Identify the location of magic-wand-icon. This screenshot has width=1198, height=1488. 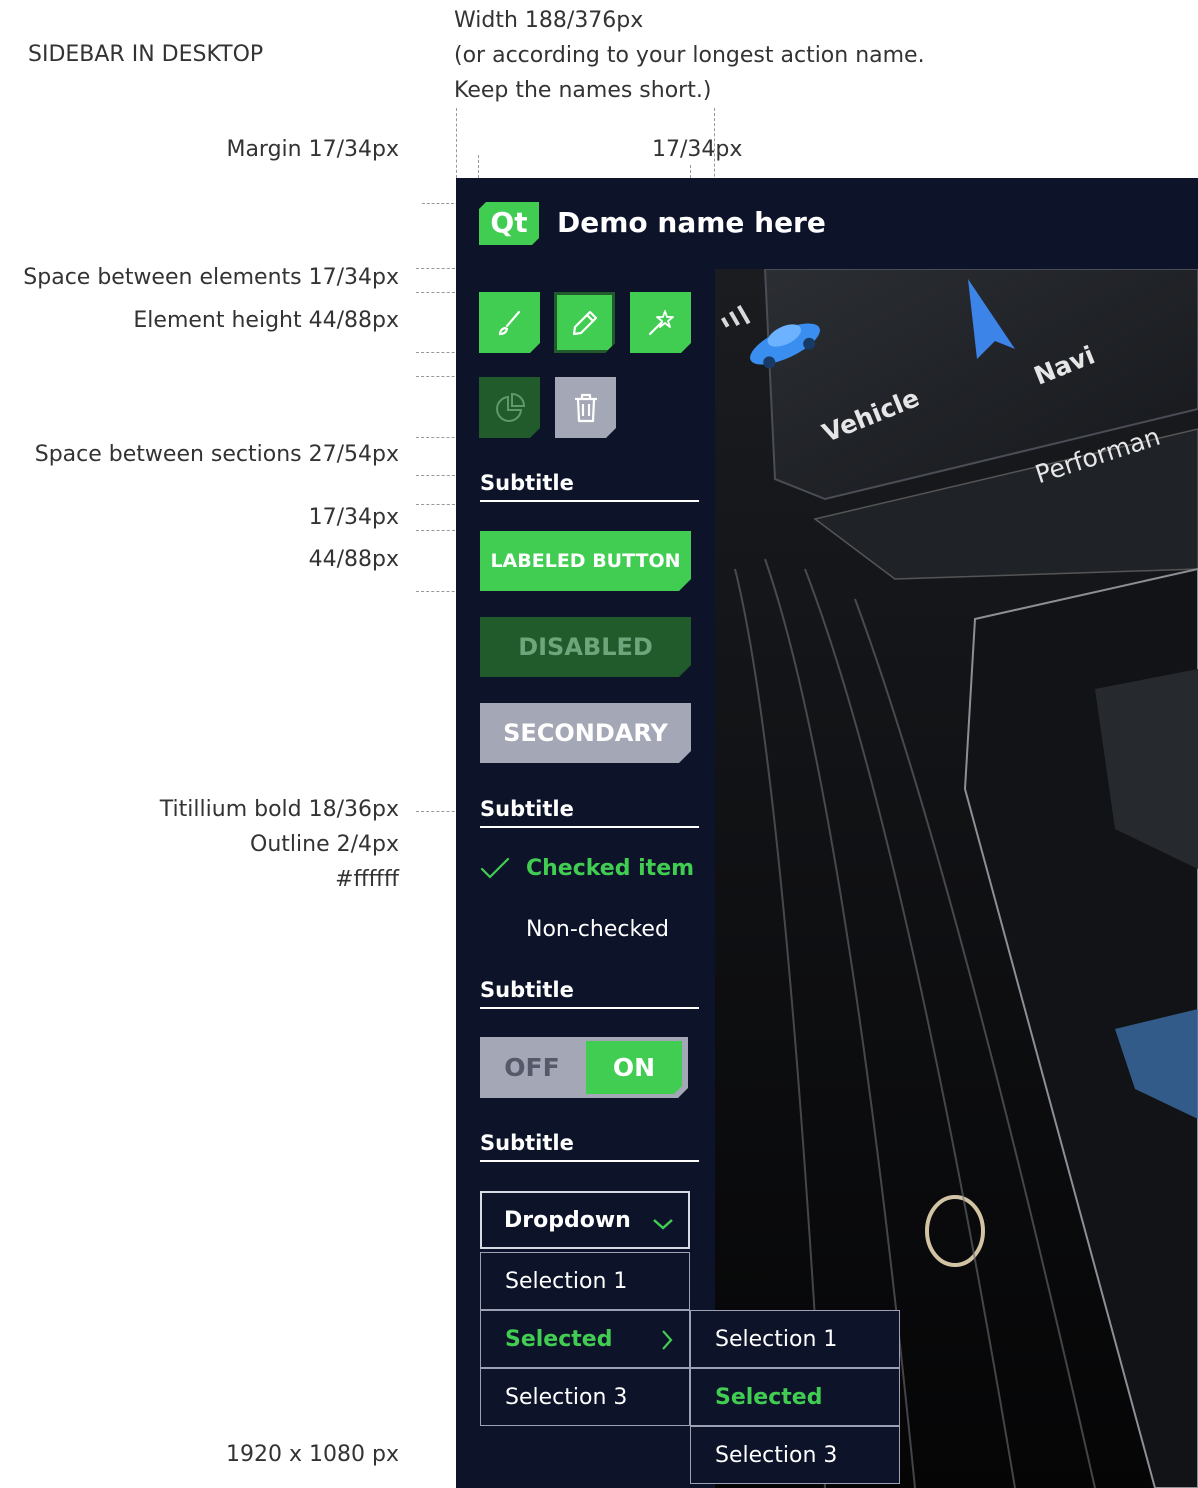
(661, 323).